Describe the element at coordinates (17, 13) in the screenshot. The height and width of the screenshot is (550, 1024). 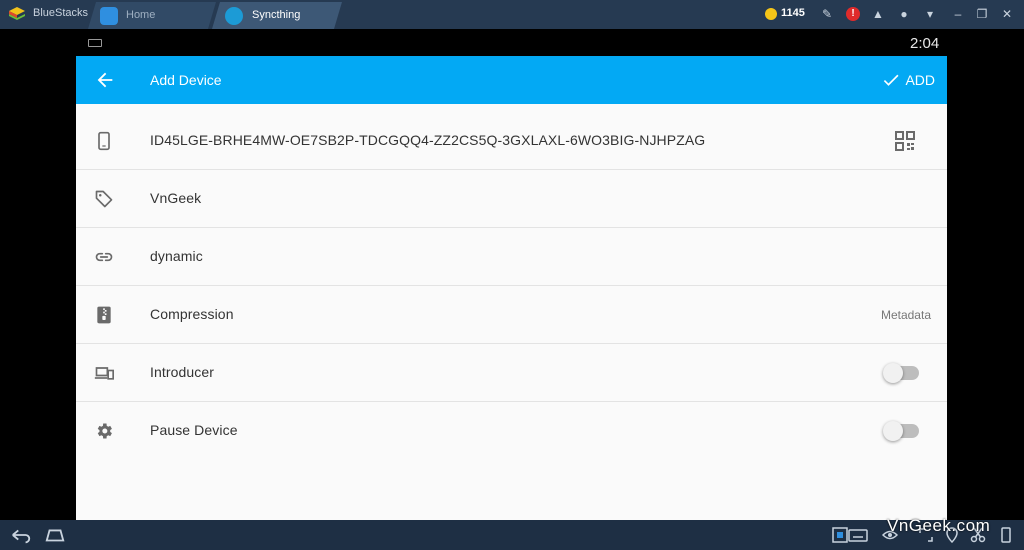
I see `bluestacks-logo-icon` at that location.